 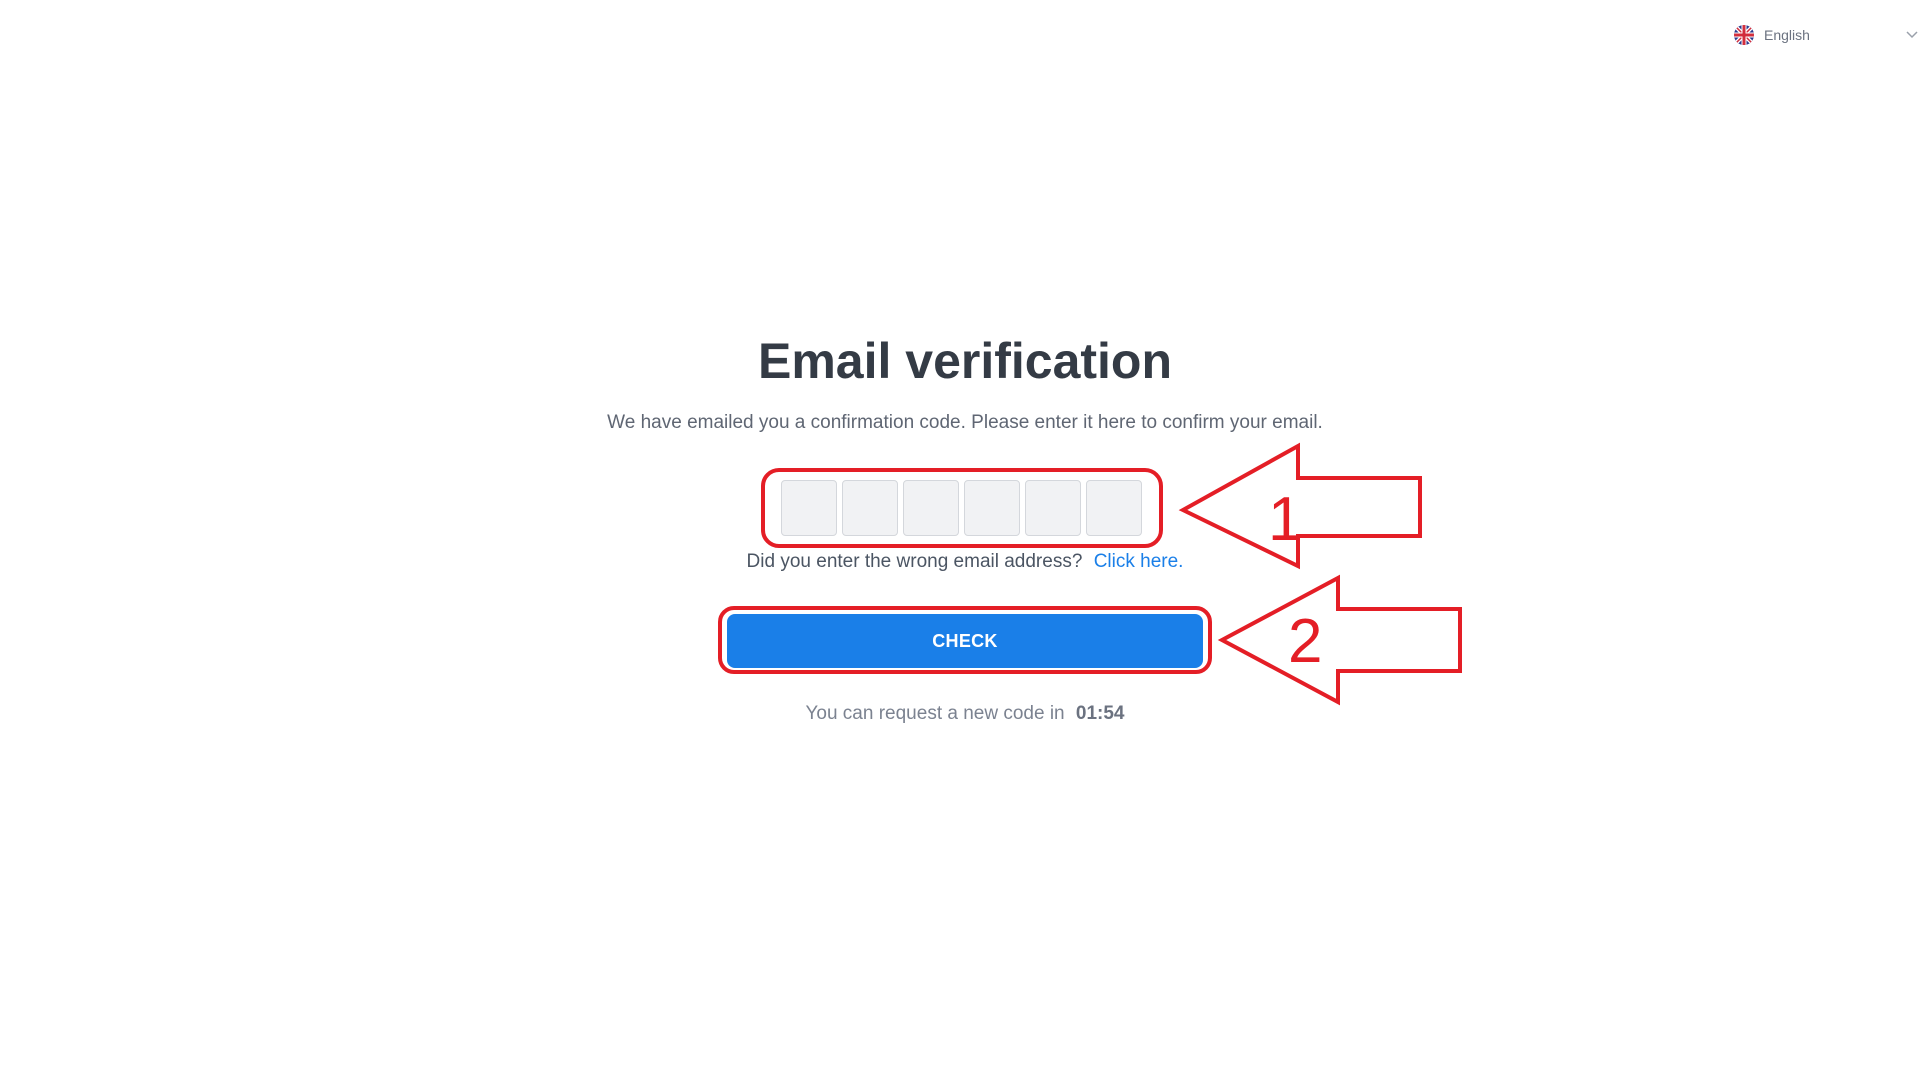 I want to click on resend-text: You can request a new code in, so click(x=935, y=713).